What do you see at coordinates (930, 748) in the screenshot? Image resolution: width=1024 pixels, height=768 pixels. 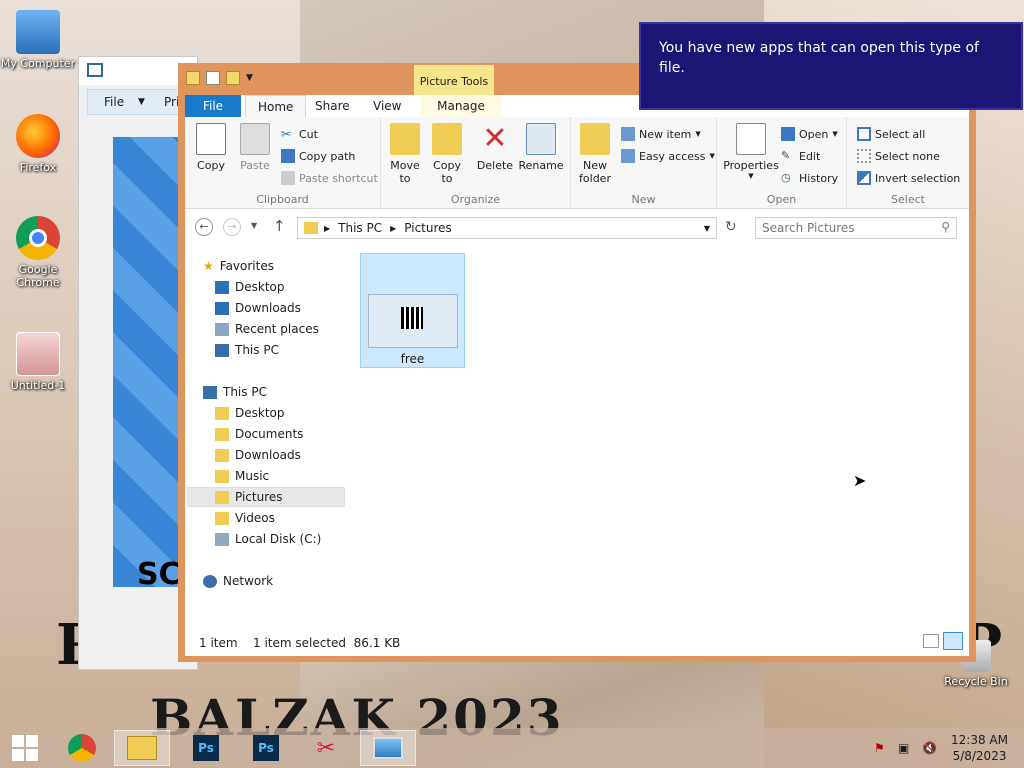 I see `volume-muted-icon: 🔇` at bounding box center [930, 748].